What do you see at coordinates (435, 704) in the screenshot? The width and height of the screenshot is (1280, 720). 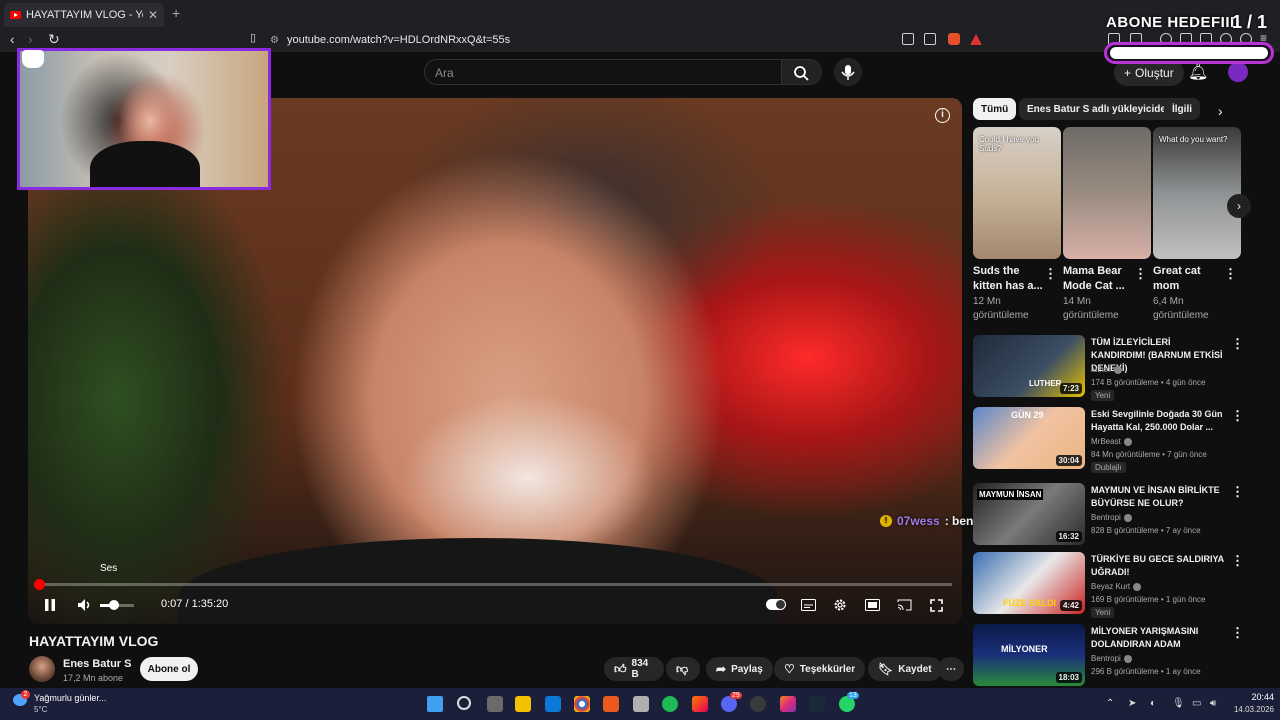 I see `windows-start-icon` at bounding box center [435, 704].